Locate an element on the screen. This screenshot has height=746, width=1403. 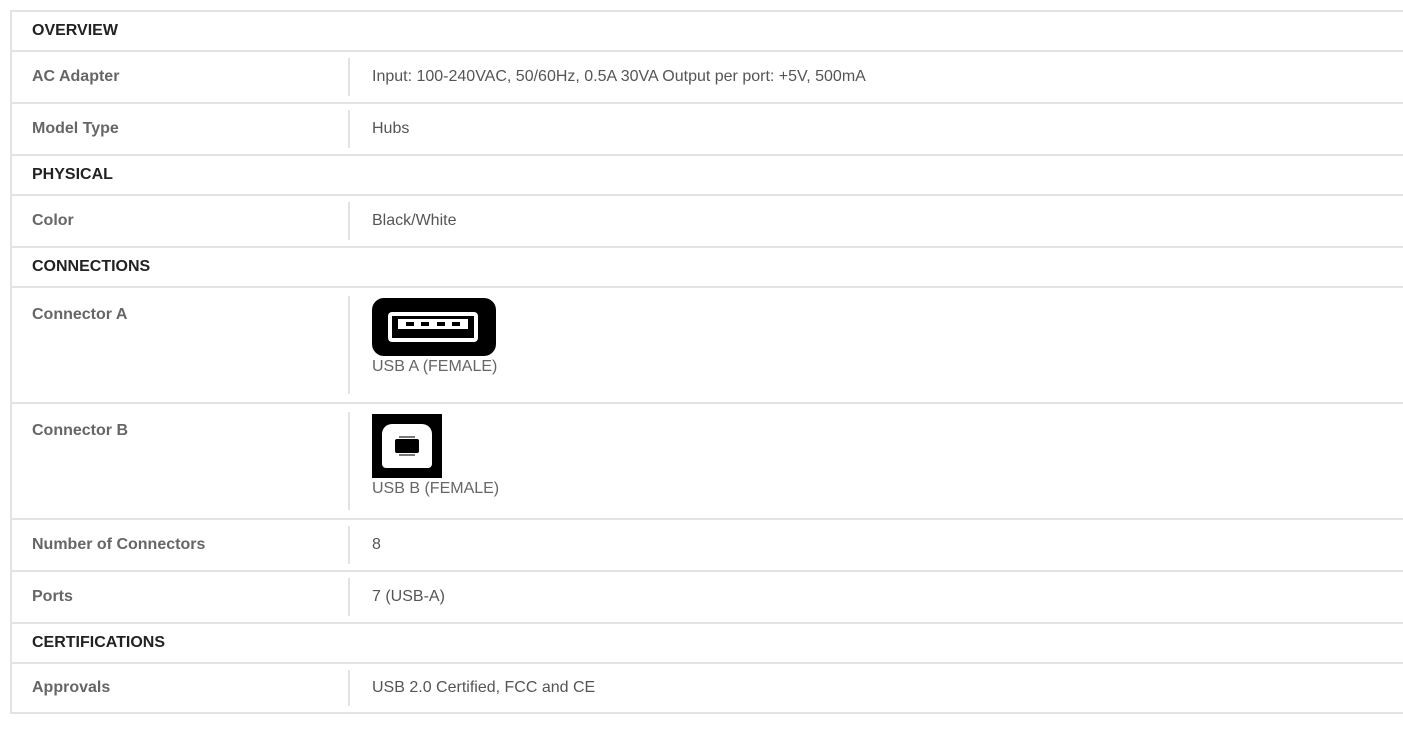
spec-value: Black/White is located at coordinates (414, 220).